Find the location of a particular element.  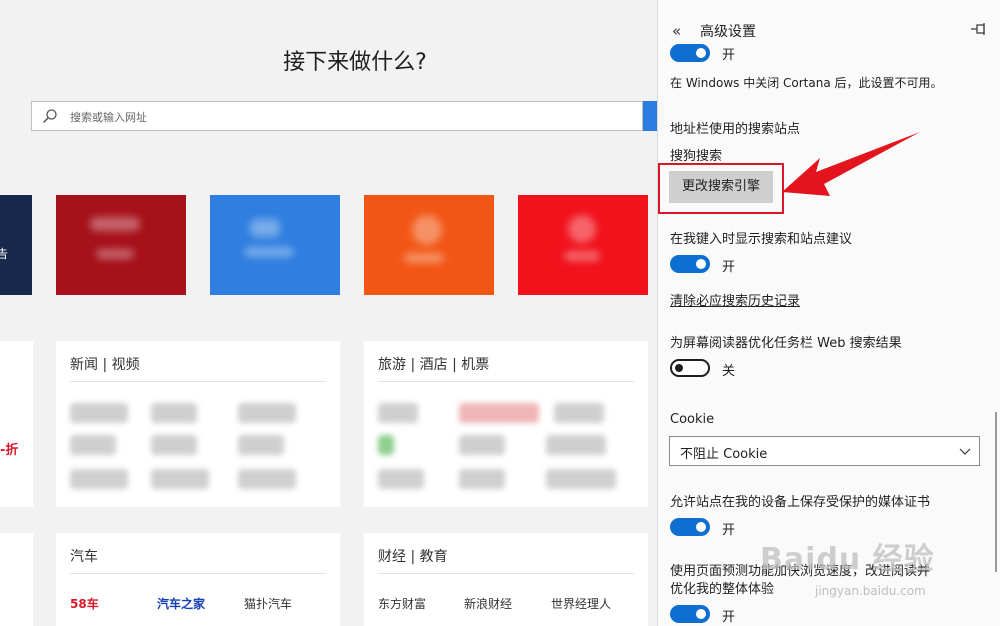

toggle-state: 关 is located at coordinates (729, 371).